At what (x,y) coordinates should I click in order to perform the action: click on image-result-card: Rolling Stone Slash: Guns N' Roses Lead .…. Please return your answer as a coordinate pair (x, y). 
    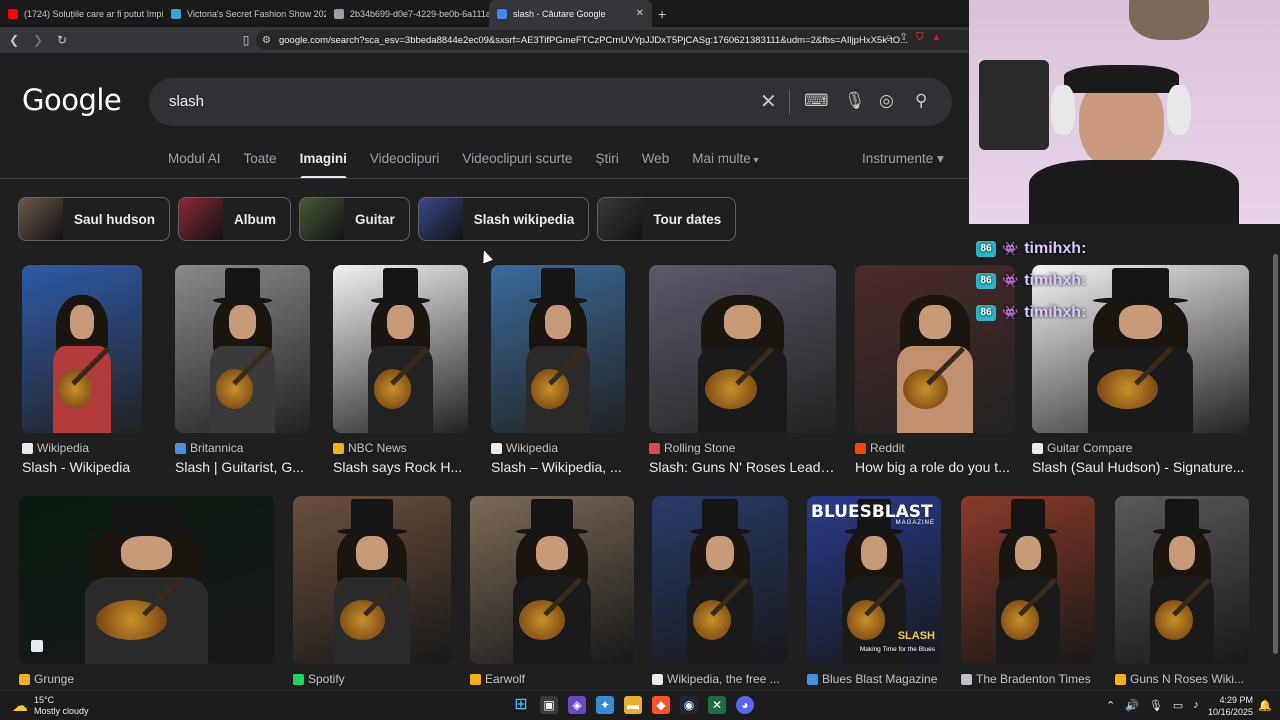
    Looking at the image, I should click on (742, 370).